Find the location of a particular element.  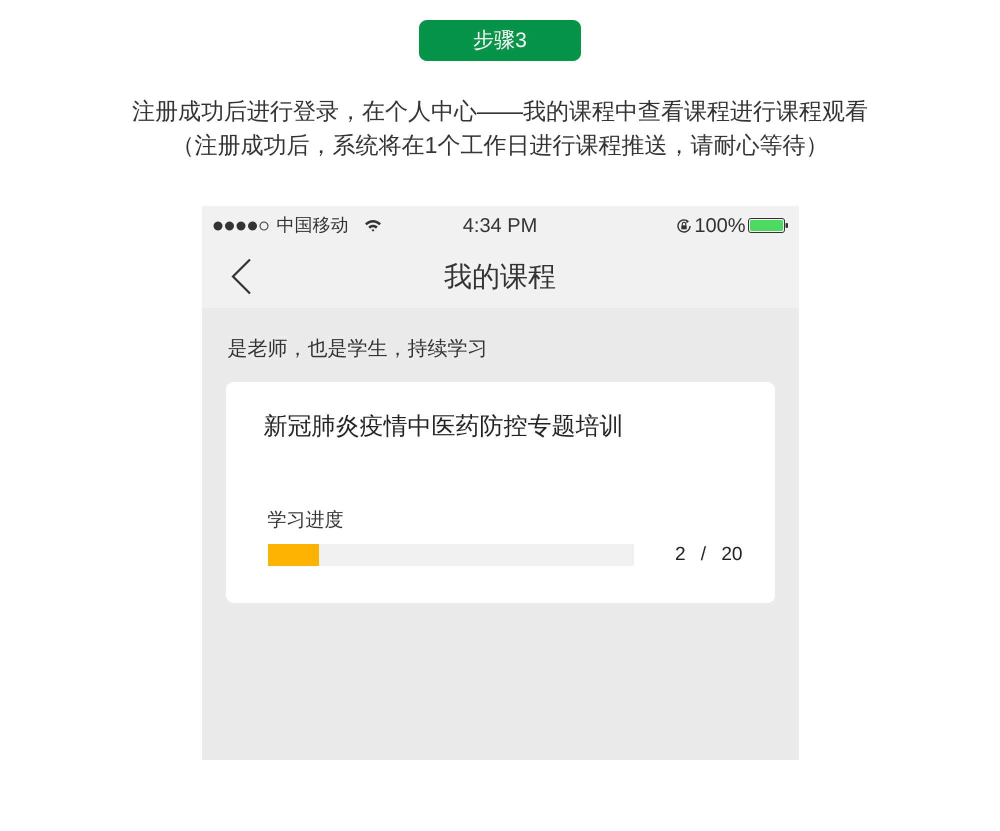

step-badge: 步骤3 is located at coordinates (500, 40).